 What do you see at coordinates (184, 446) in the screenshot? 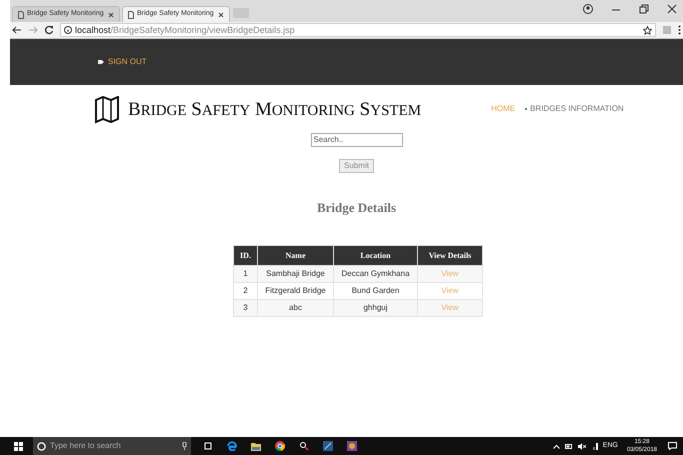
I see `microphone-icon` at bounding box center [184, 446].